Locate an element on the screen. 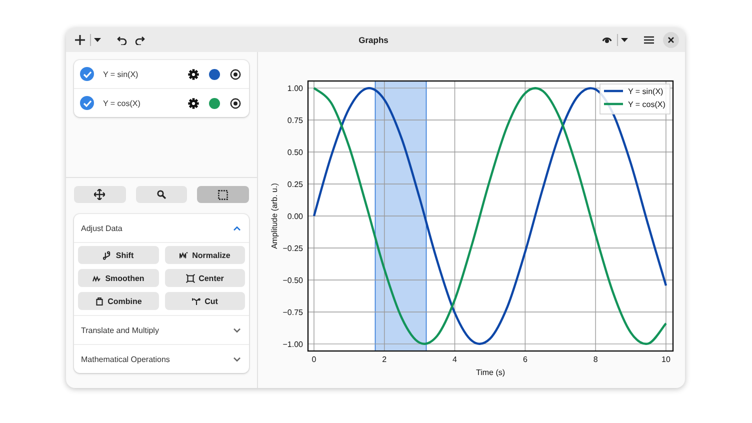  cut-icon is located at coordinates (196, 301).